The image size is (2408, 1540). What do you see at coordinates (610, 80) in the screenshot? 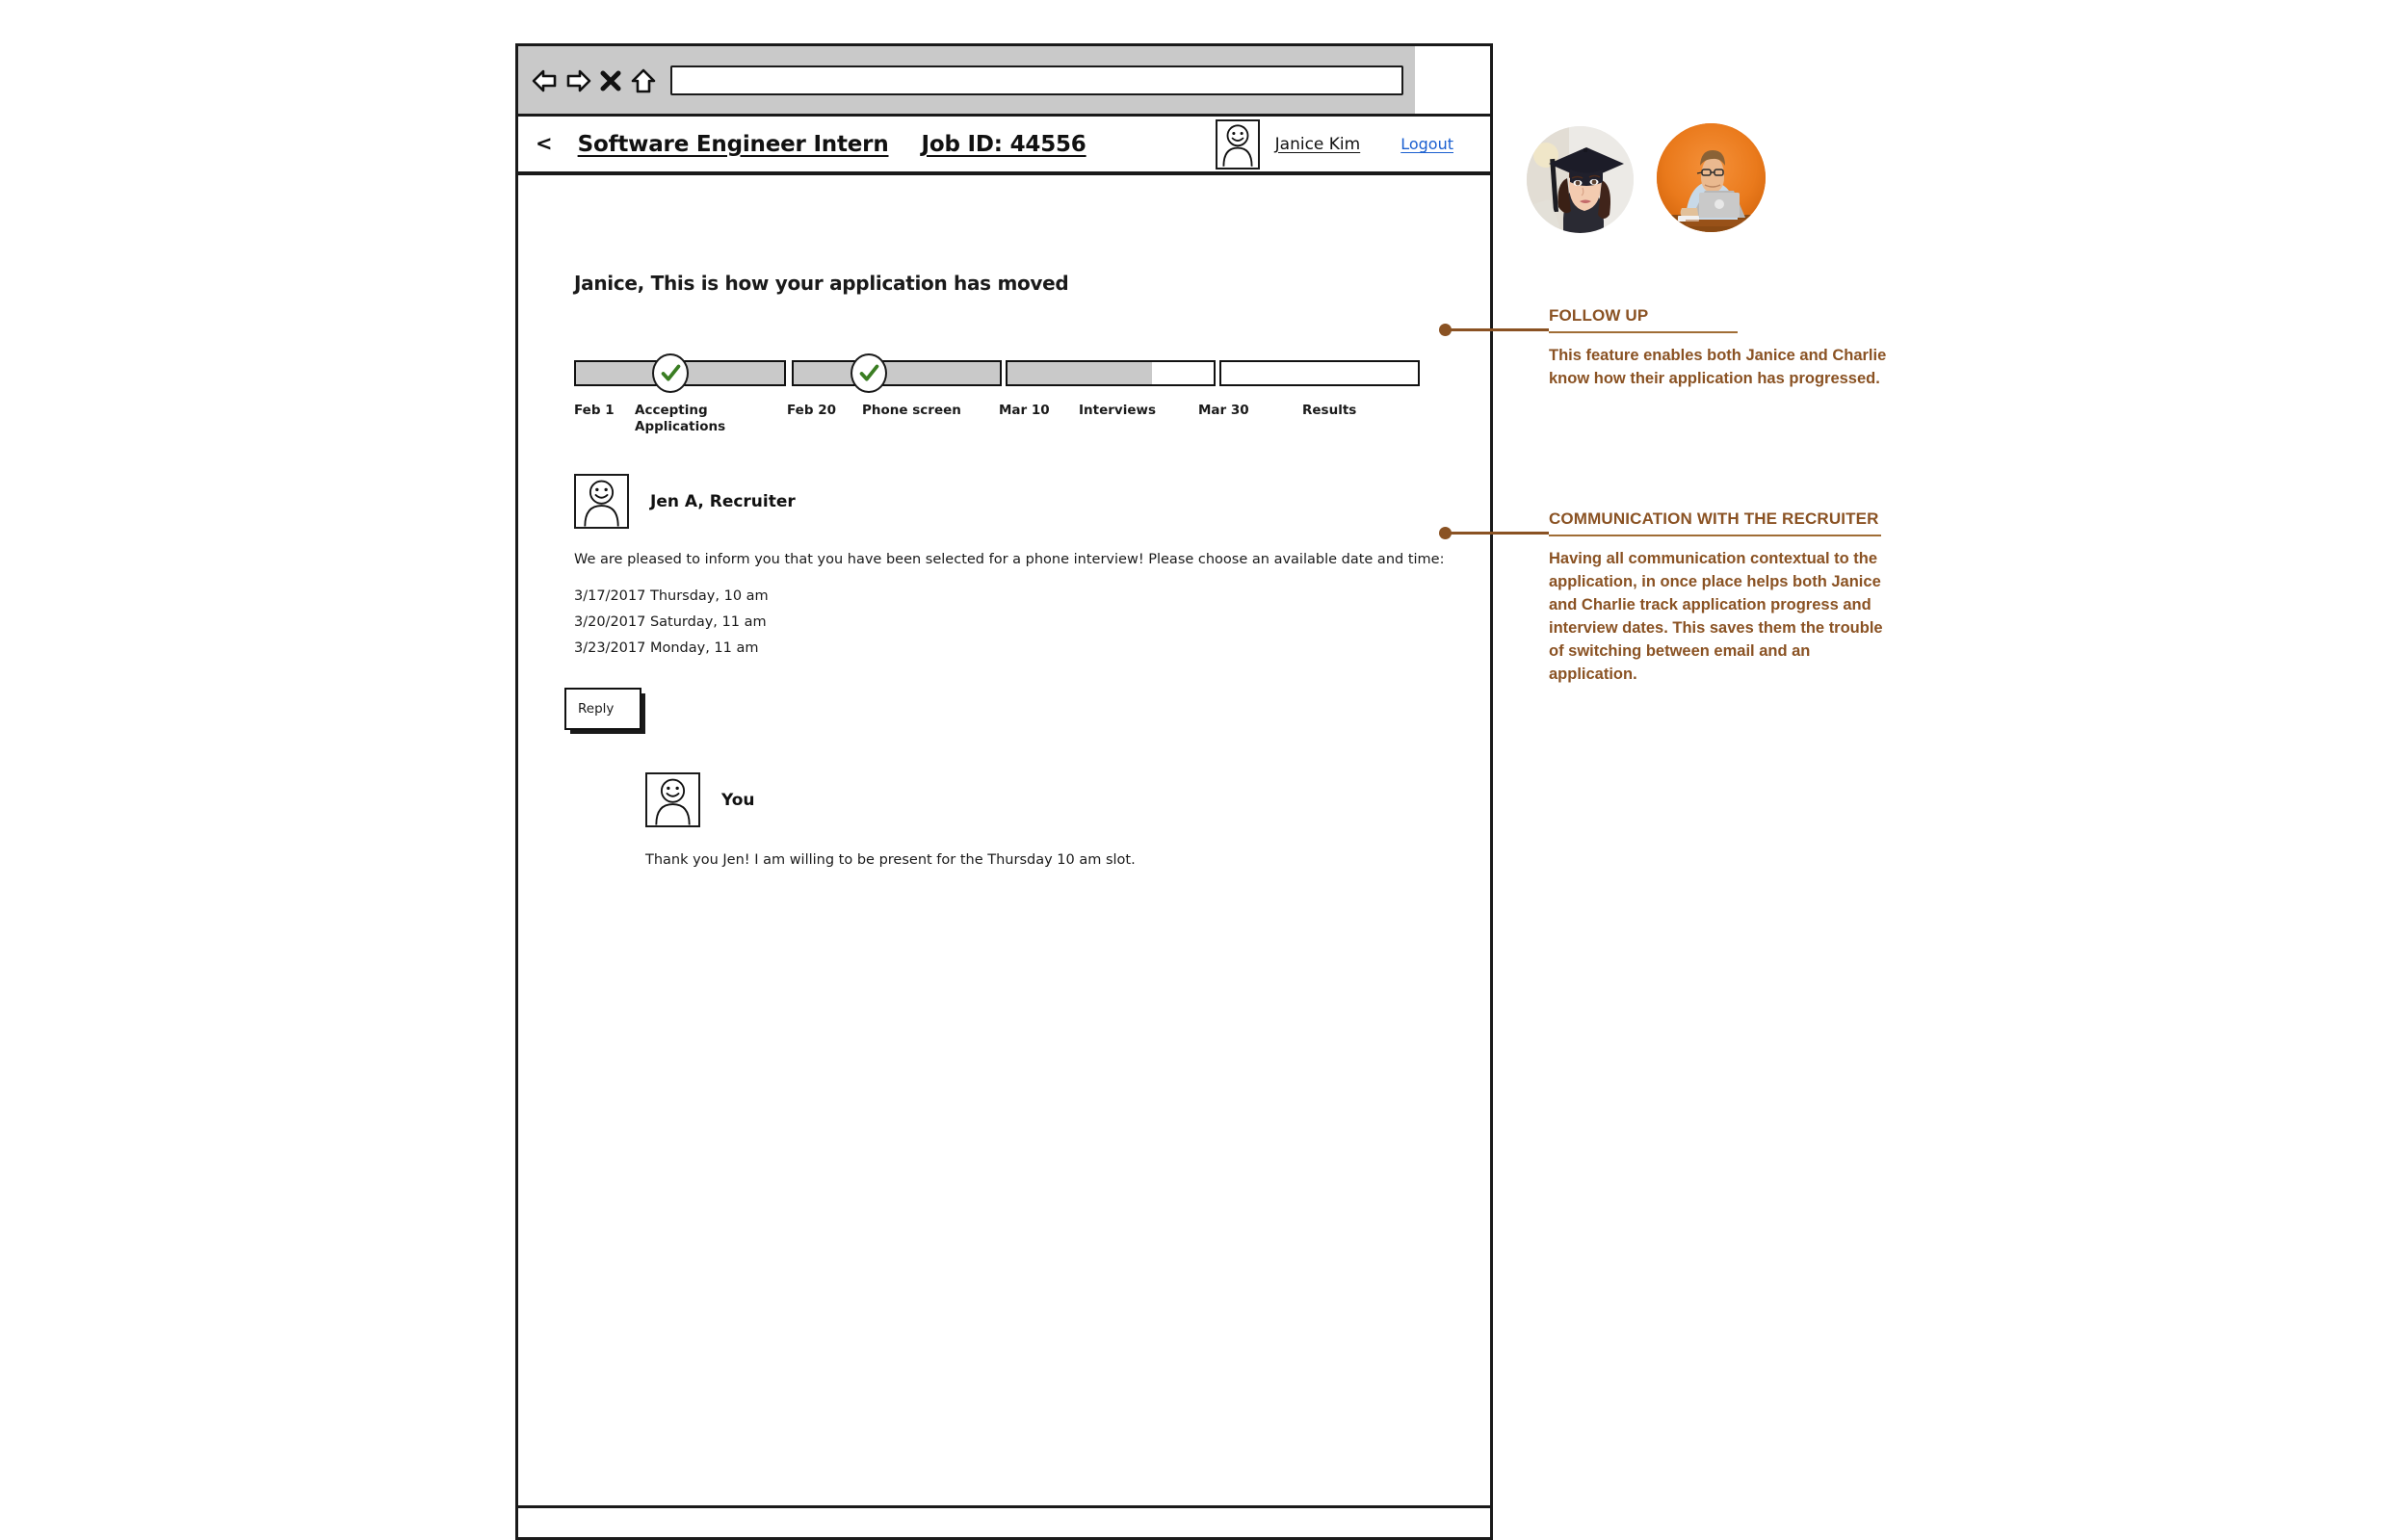
I see `close-x-icon` at bounding box center [610, 80].